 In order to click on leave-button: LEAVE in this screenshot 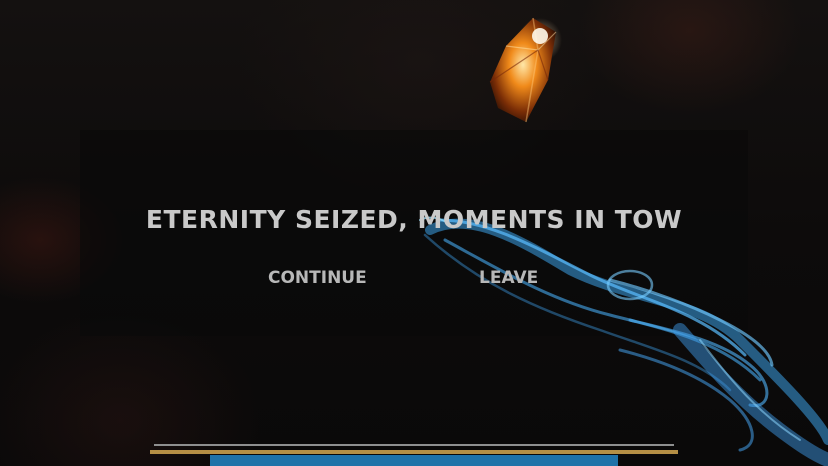, I will do `click(508, 278)`.